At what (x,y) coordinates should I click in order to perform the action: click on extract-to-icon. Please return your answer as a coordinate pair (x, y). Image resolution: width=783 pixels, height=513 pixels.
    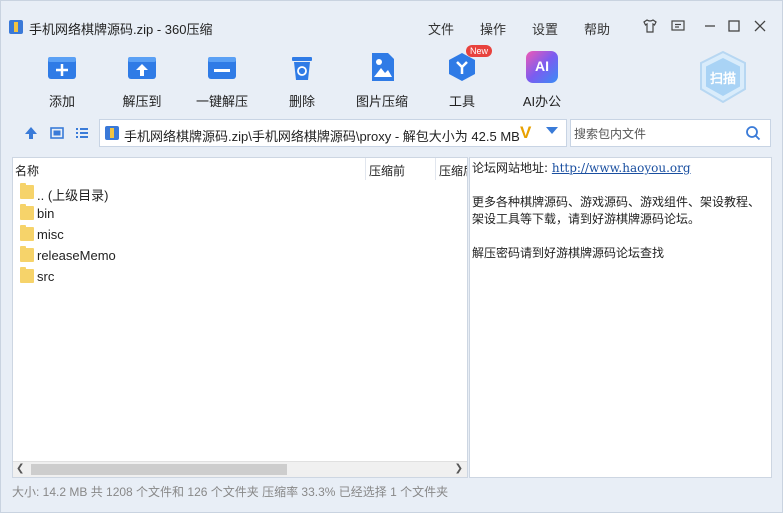
    Looking at the image, I should click on (142, 67).